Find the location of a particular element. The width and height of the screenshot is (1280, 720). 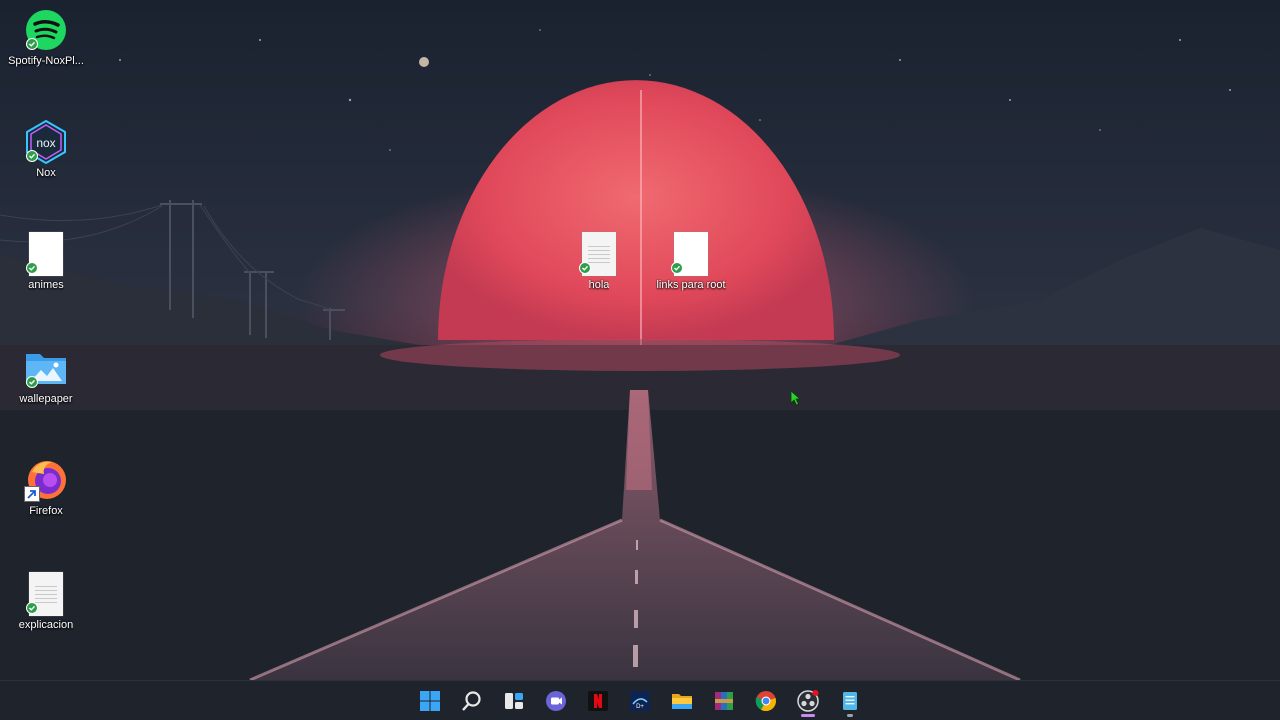

disney-plus-icon: D+ is located at coordinates (640, 701).